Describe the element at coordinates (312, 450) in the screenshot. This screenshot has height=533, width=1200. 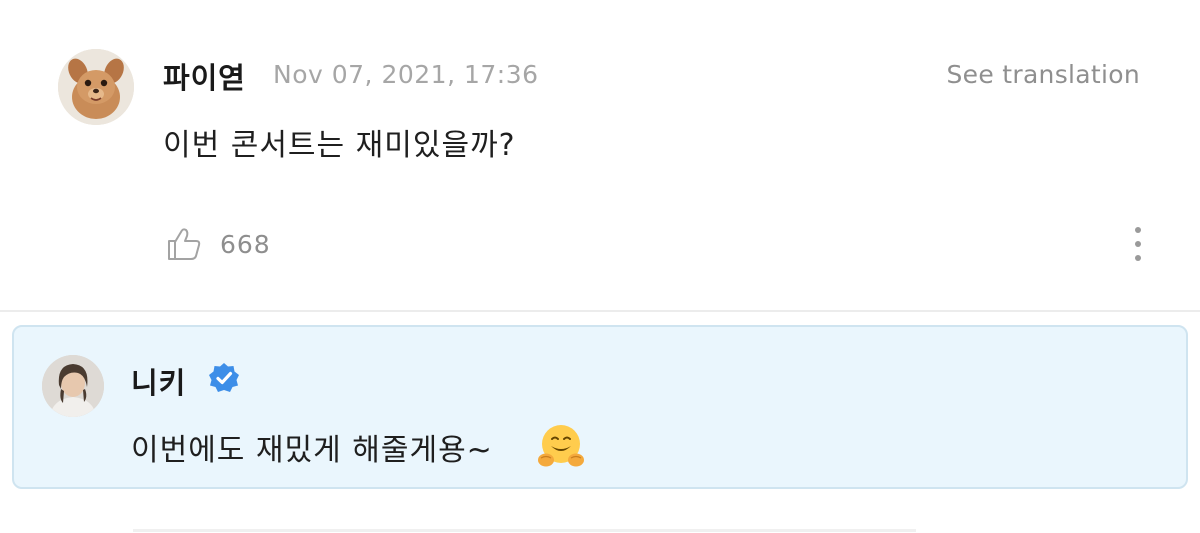
I see `reply-text: 이번에도 재밌게 해줄게용~` at that location.